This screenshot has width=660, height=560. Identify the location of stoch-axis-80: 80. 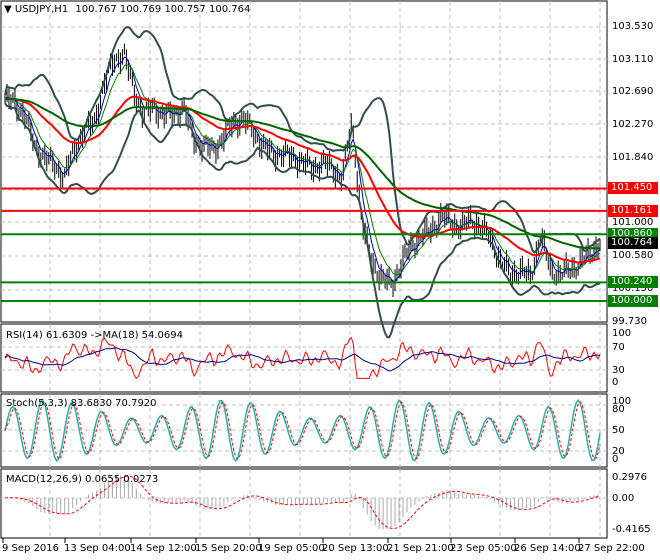
(618, 409).